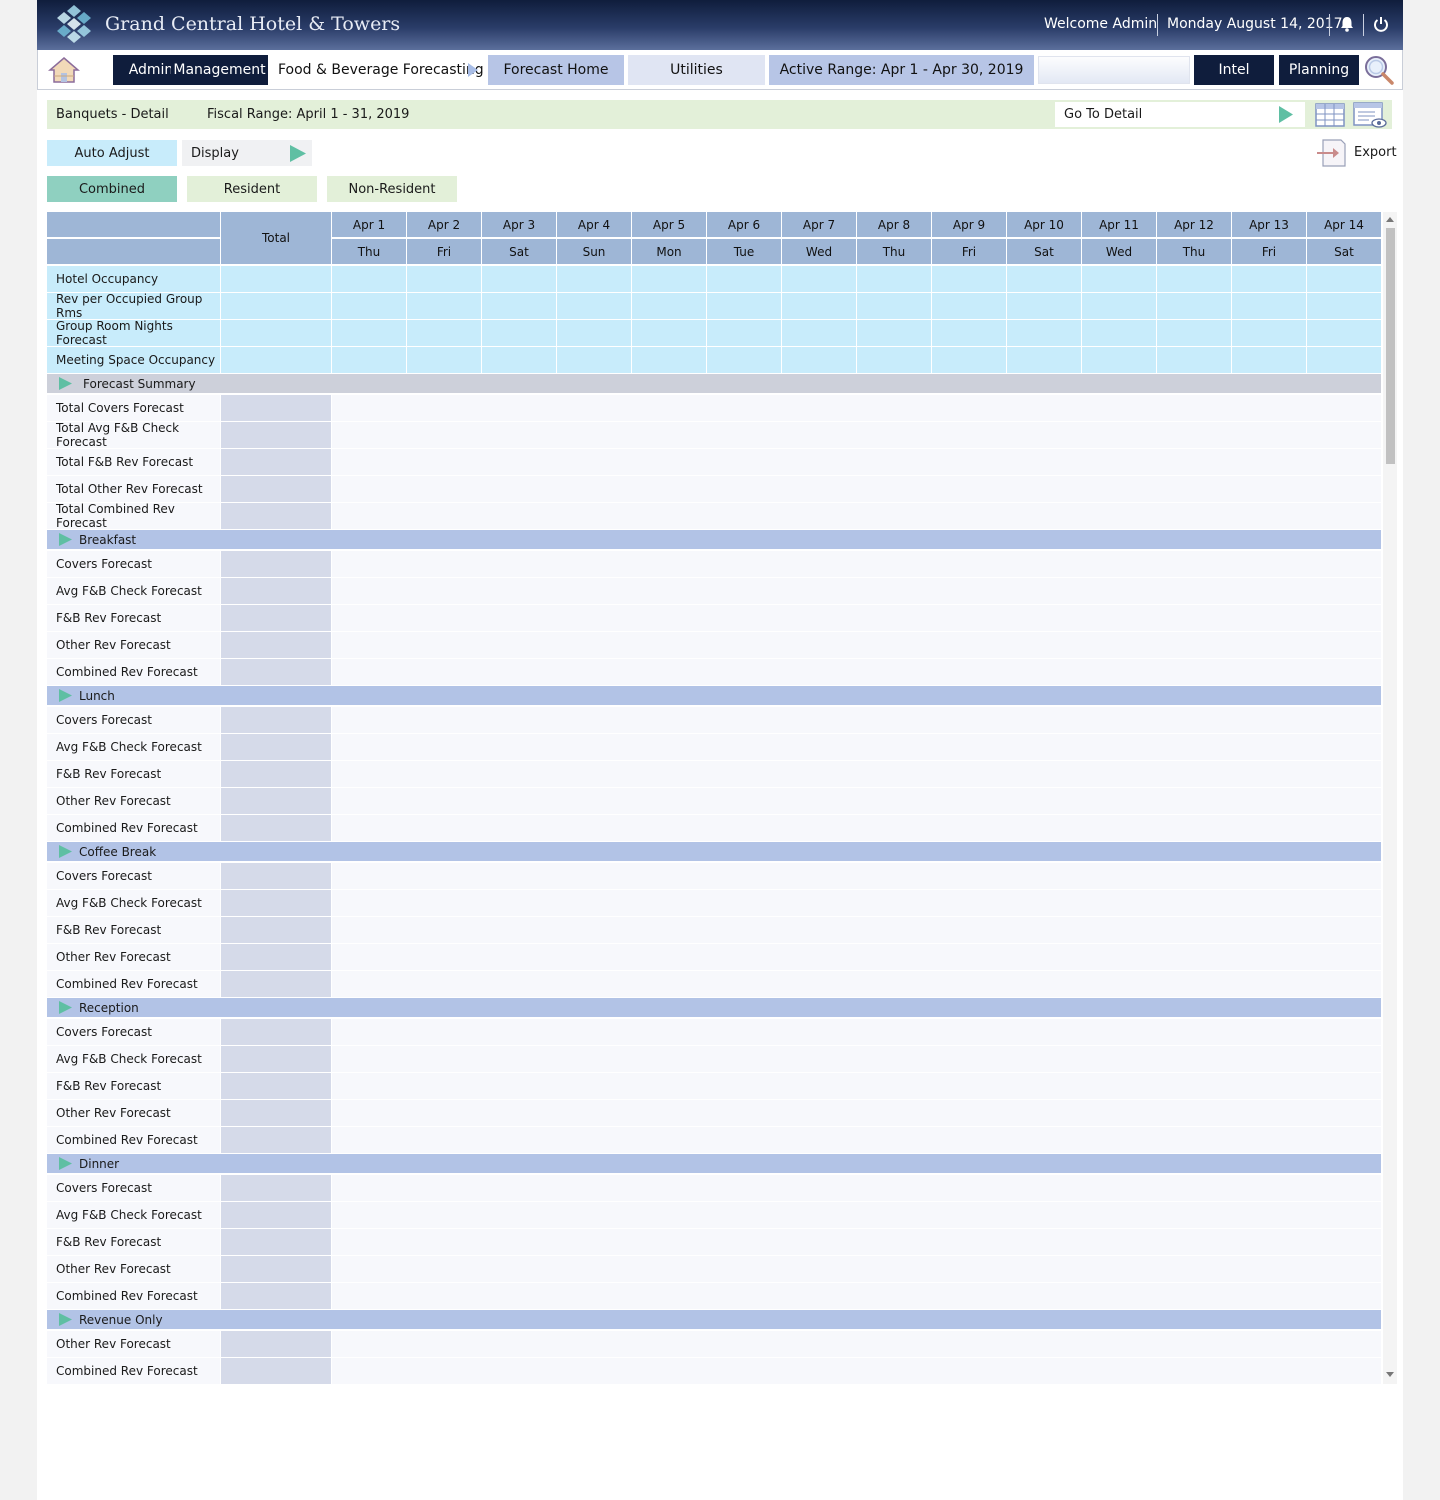  Describe the element at coordinates (392, 189) in the screenshot. I see `tab-non-resident: Non-Resident` at that location.